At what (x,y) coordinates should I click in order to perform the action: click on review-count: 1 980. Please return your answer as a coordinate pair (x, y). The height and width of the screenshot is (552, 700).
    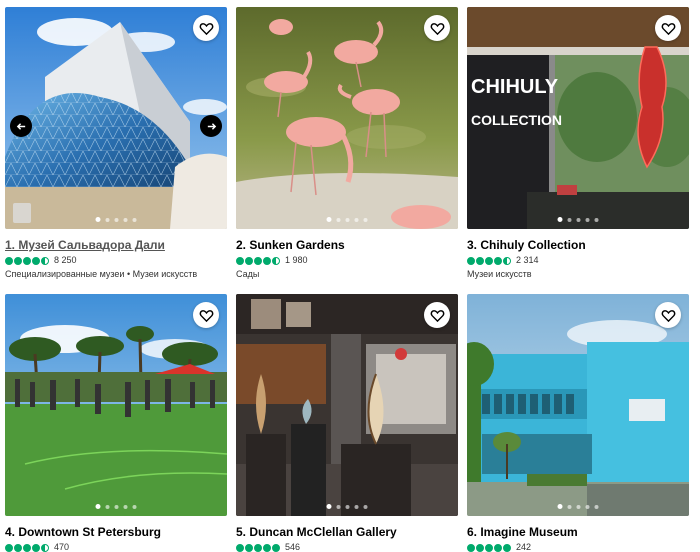
    Looking at the image, I should click on (296, 260).